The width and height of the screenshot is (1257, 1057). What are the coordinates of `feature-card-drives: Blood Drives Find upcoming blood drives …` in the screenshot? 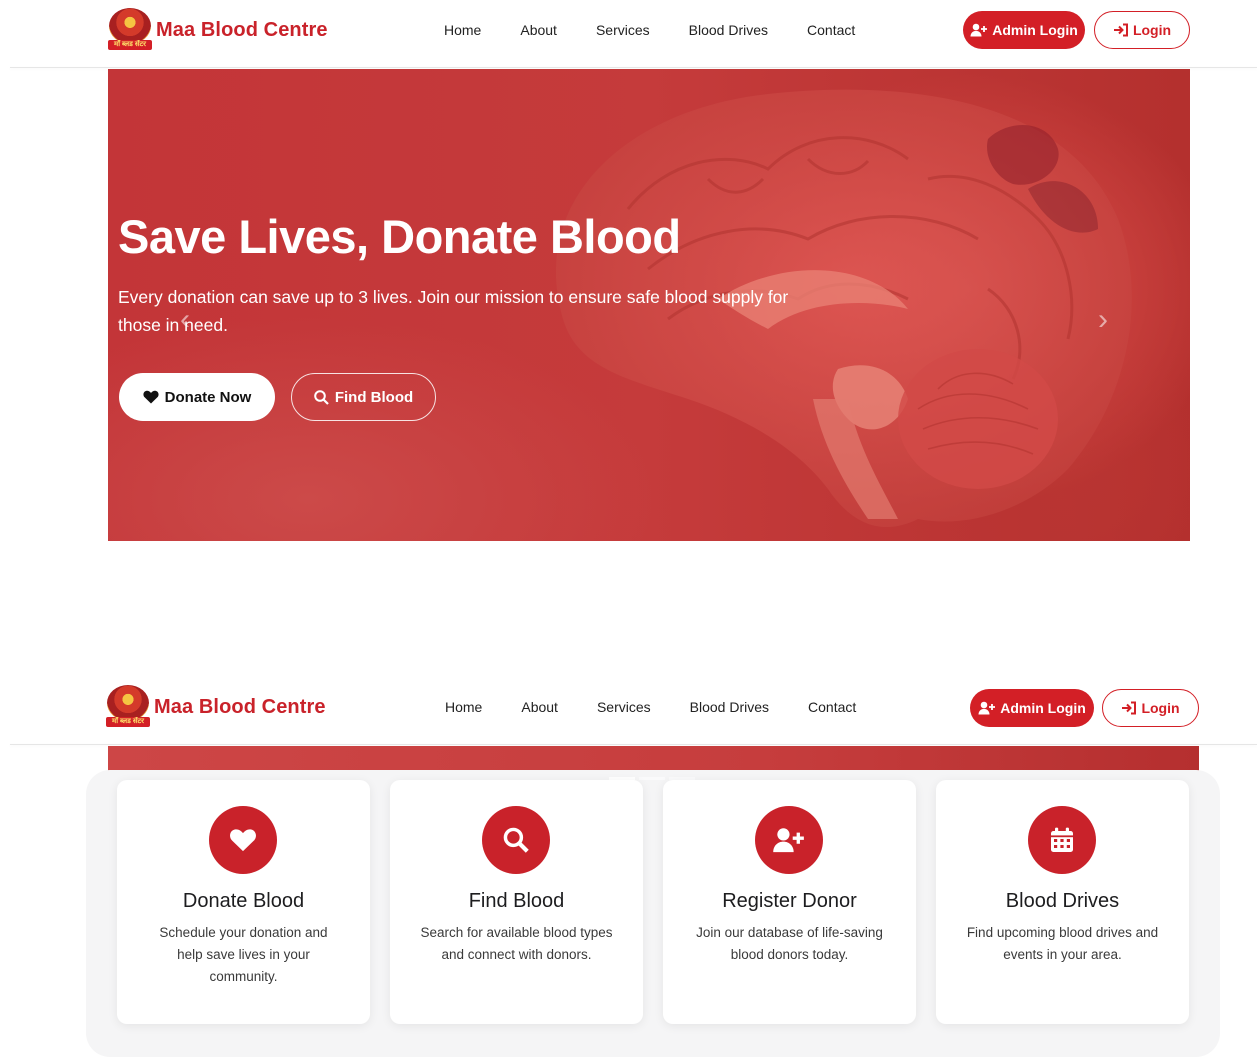 It's located at (1062, 902).